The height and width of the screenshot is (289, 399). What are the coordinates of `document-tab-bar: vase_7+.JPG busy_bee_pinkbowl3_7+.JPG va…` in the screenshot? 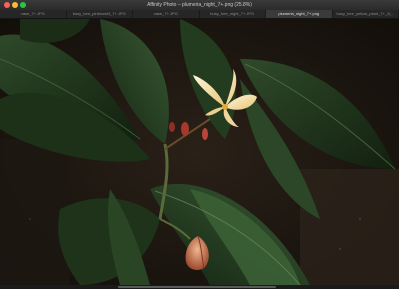 It's located at (199, 14).